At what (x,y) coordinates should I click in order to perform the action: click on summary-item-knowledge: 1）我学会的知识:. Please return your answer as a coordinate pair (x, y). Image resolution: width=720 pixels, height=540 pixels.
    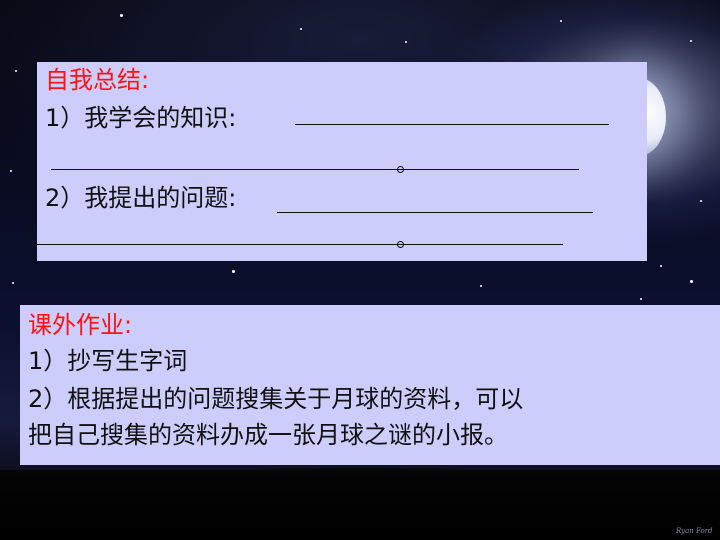
    Looking at the image, I should click on (141, 118).